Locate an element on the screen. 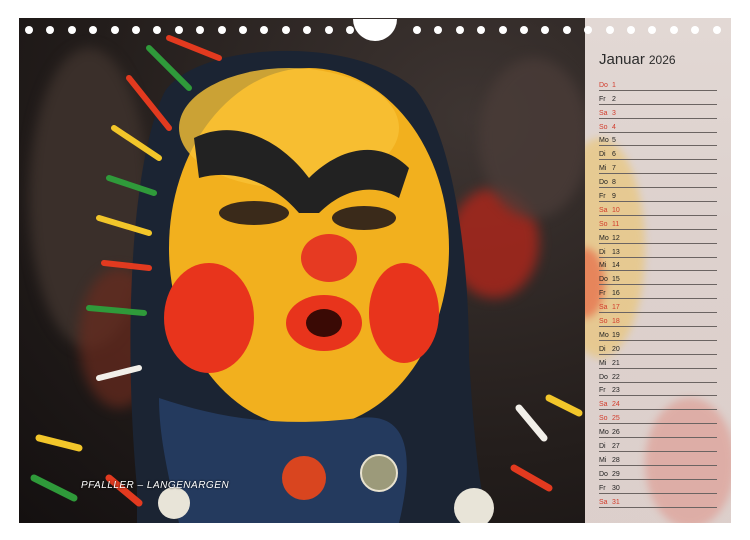 This screenshot has width=750, height=540. day-number: 13 is located at coordinates (616, 252).